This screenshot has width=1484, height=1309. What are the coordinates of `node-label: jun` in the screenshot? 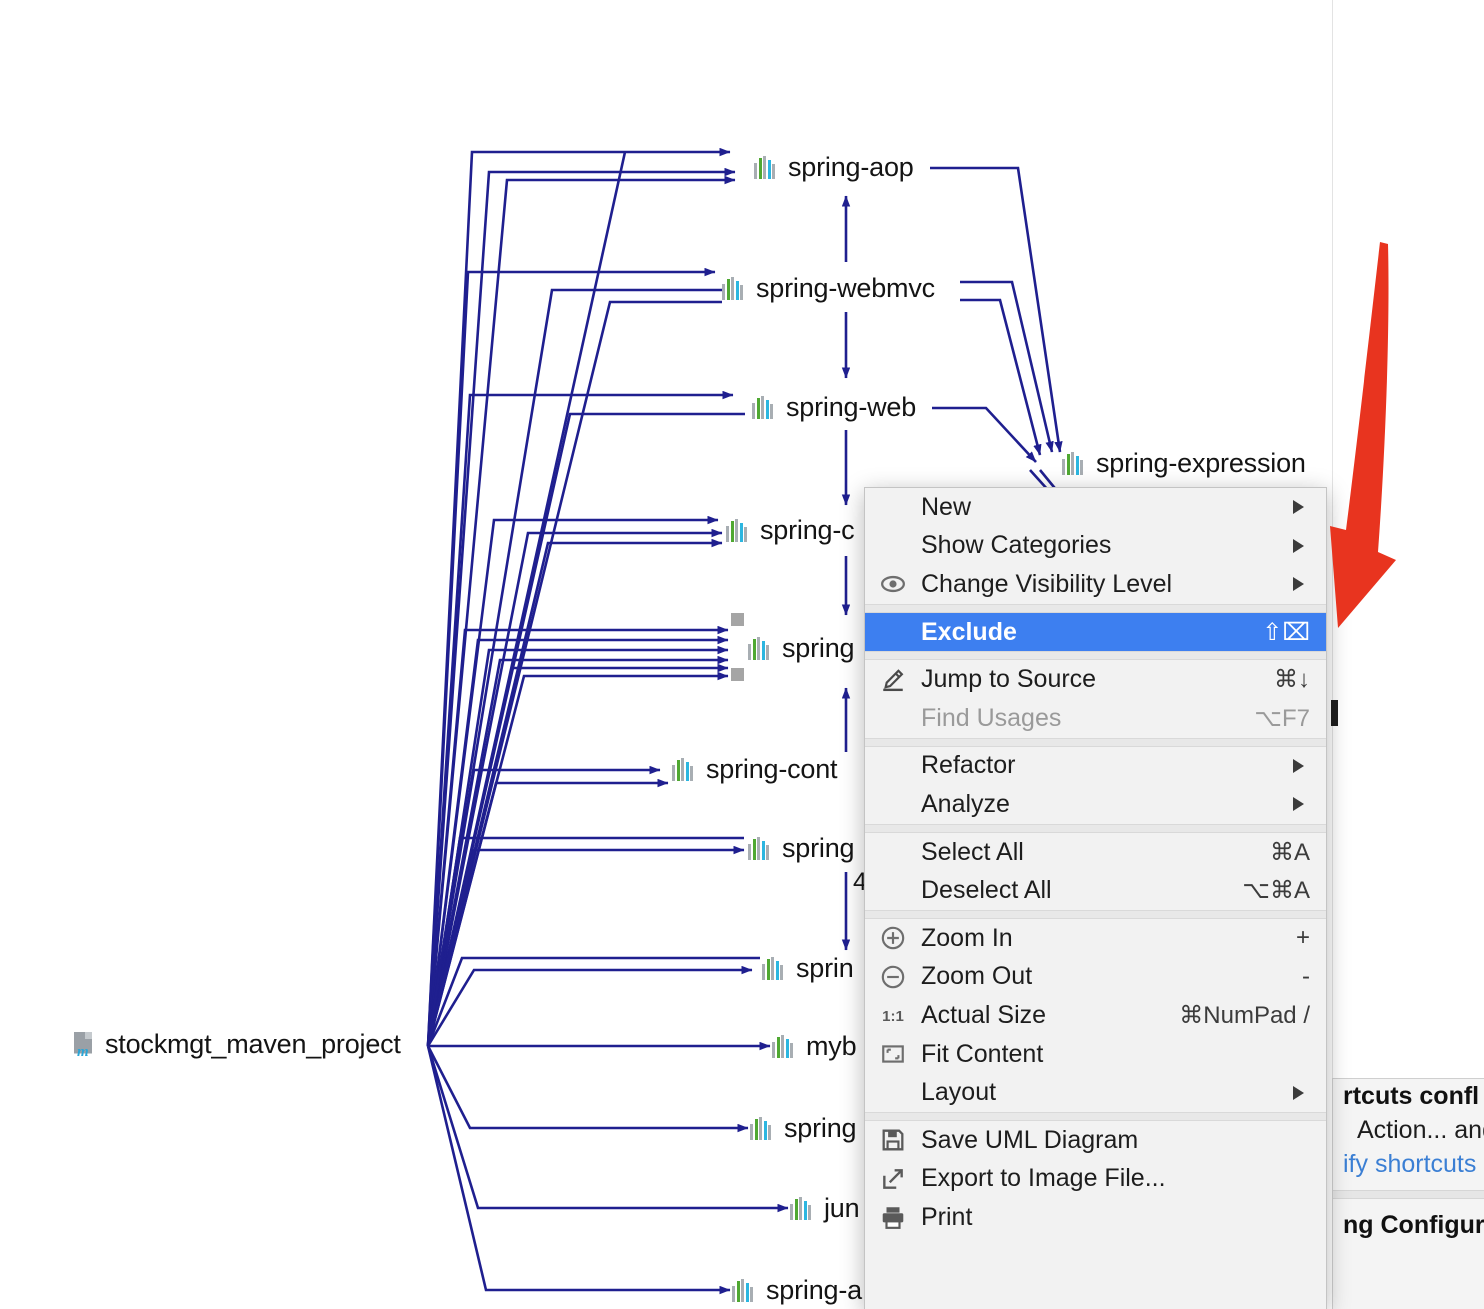 It's located at (842, 1208).